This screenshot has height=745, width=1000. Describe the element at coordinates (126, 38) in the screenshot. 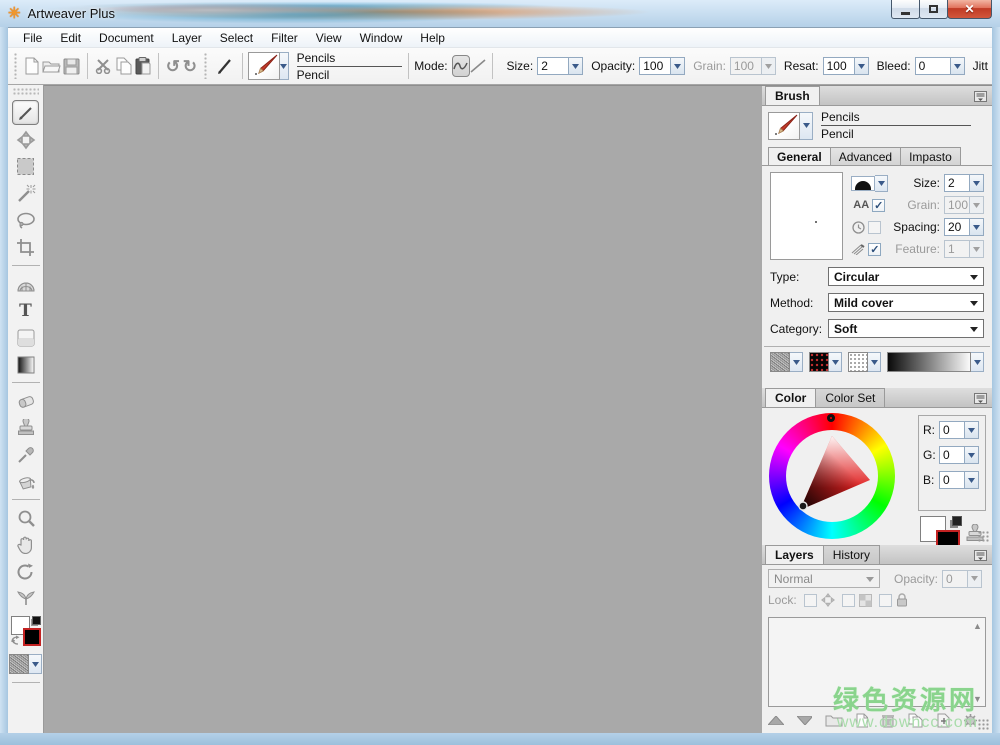

I see `menu-document: Document` at that location.